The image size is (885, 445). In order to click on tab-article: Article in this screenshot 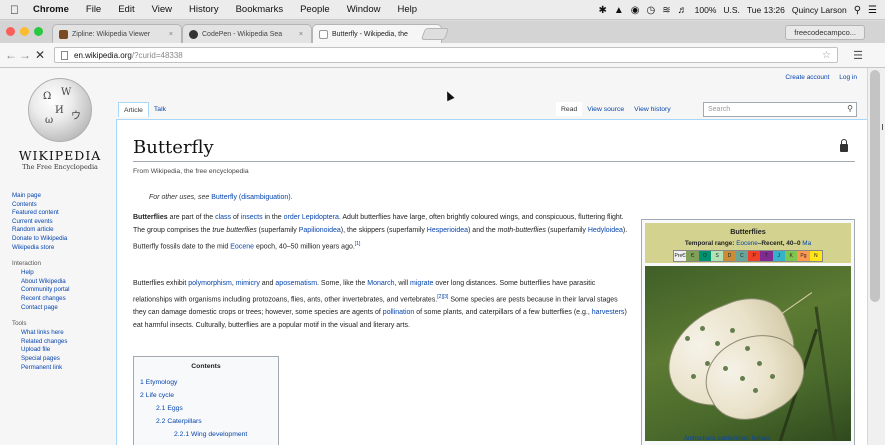, I will do `click(133, 109)`.